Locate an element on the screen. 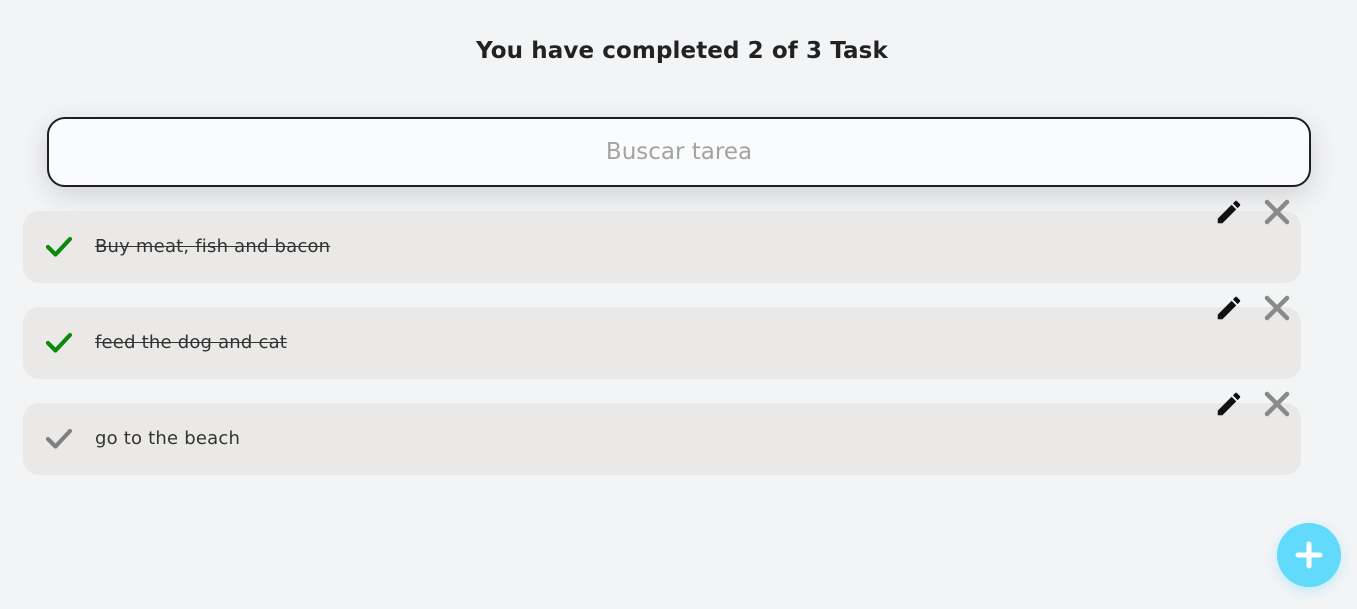 The height and width of the screenshot is (609, 1357). search-input is located at coordinates (679, 152).